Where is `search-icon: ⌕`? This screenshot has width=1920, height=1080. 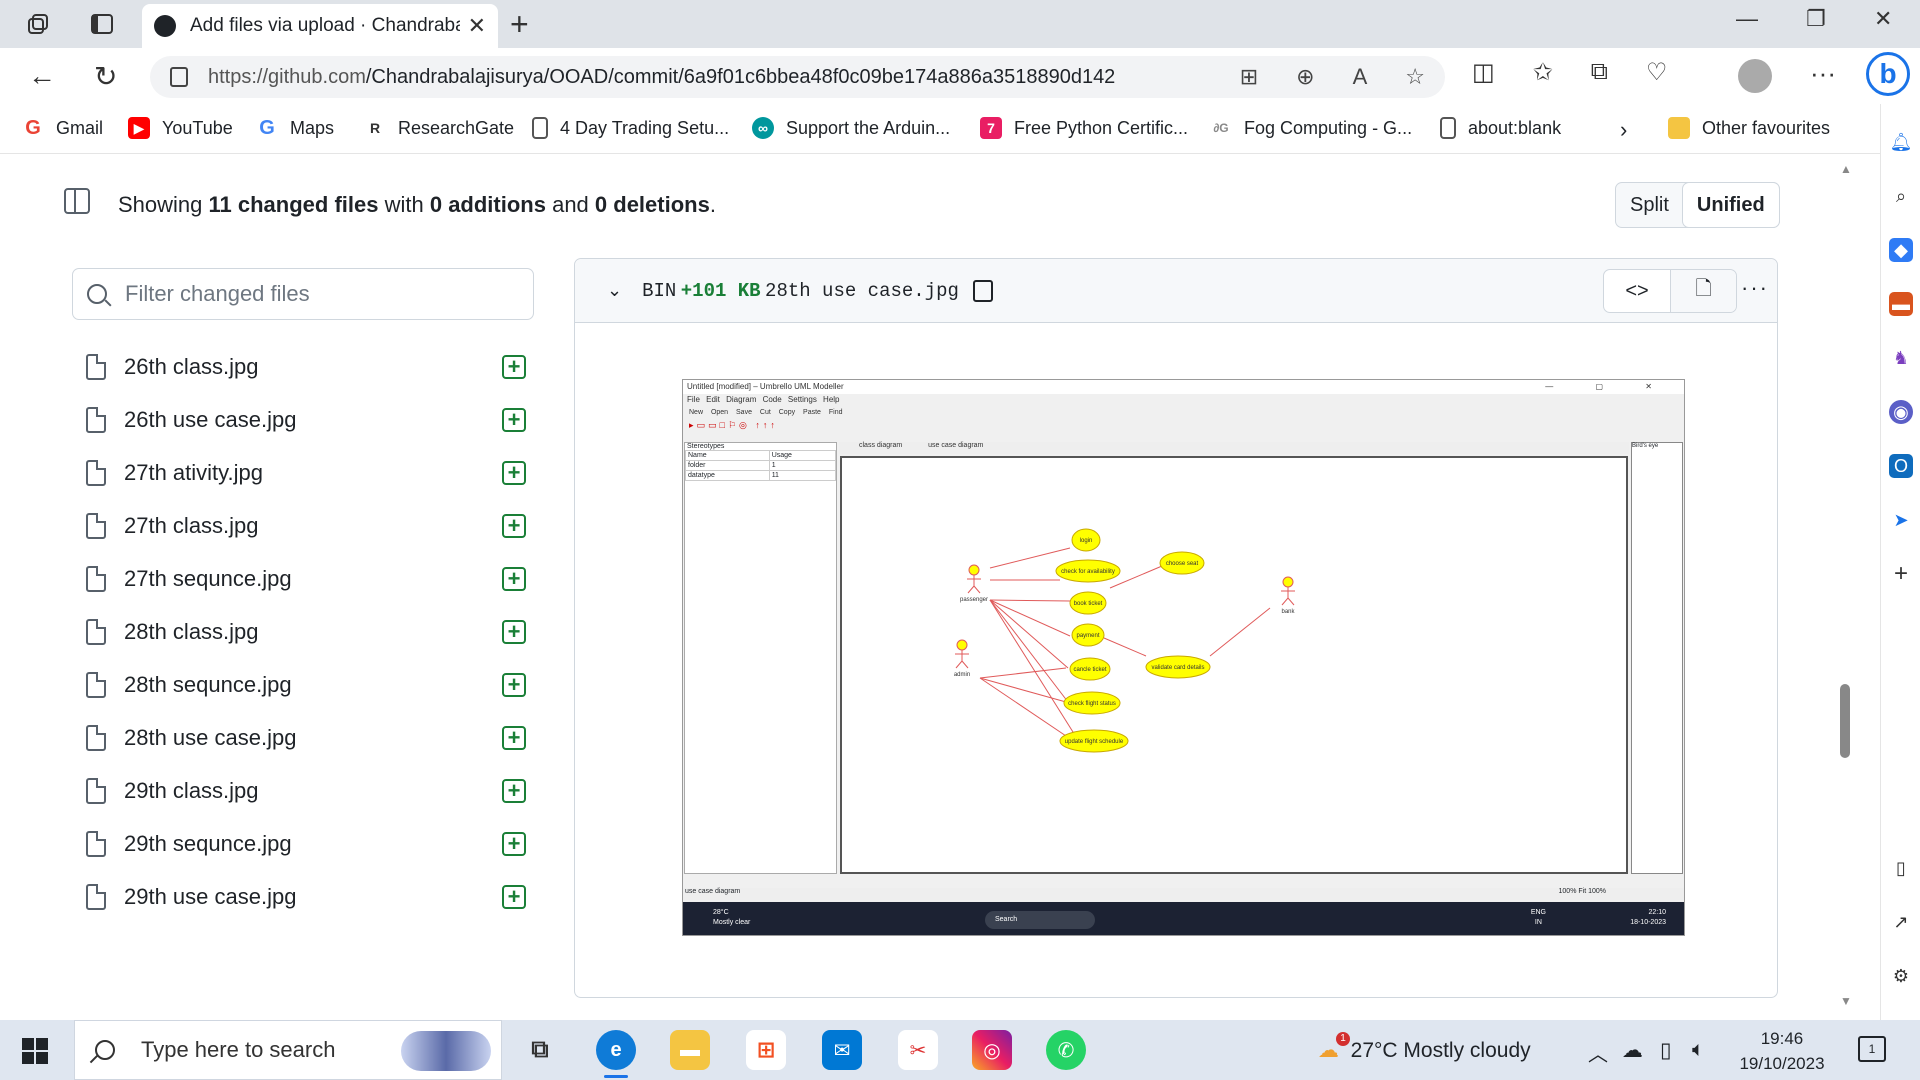
search-icon: ⌕ is located at coordinates (1901, 196).